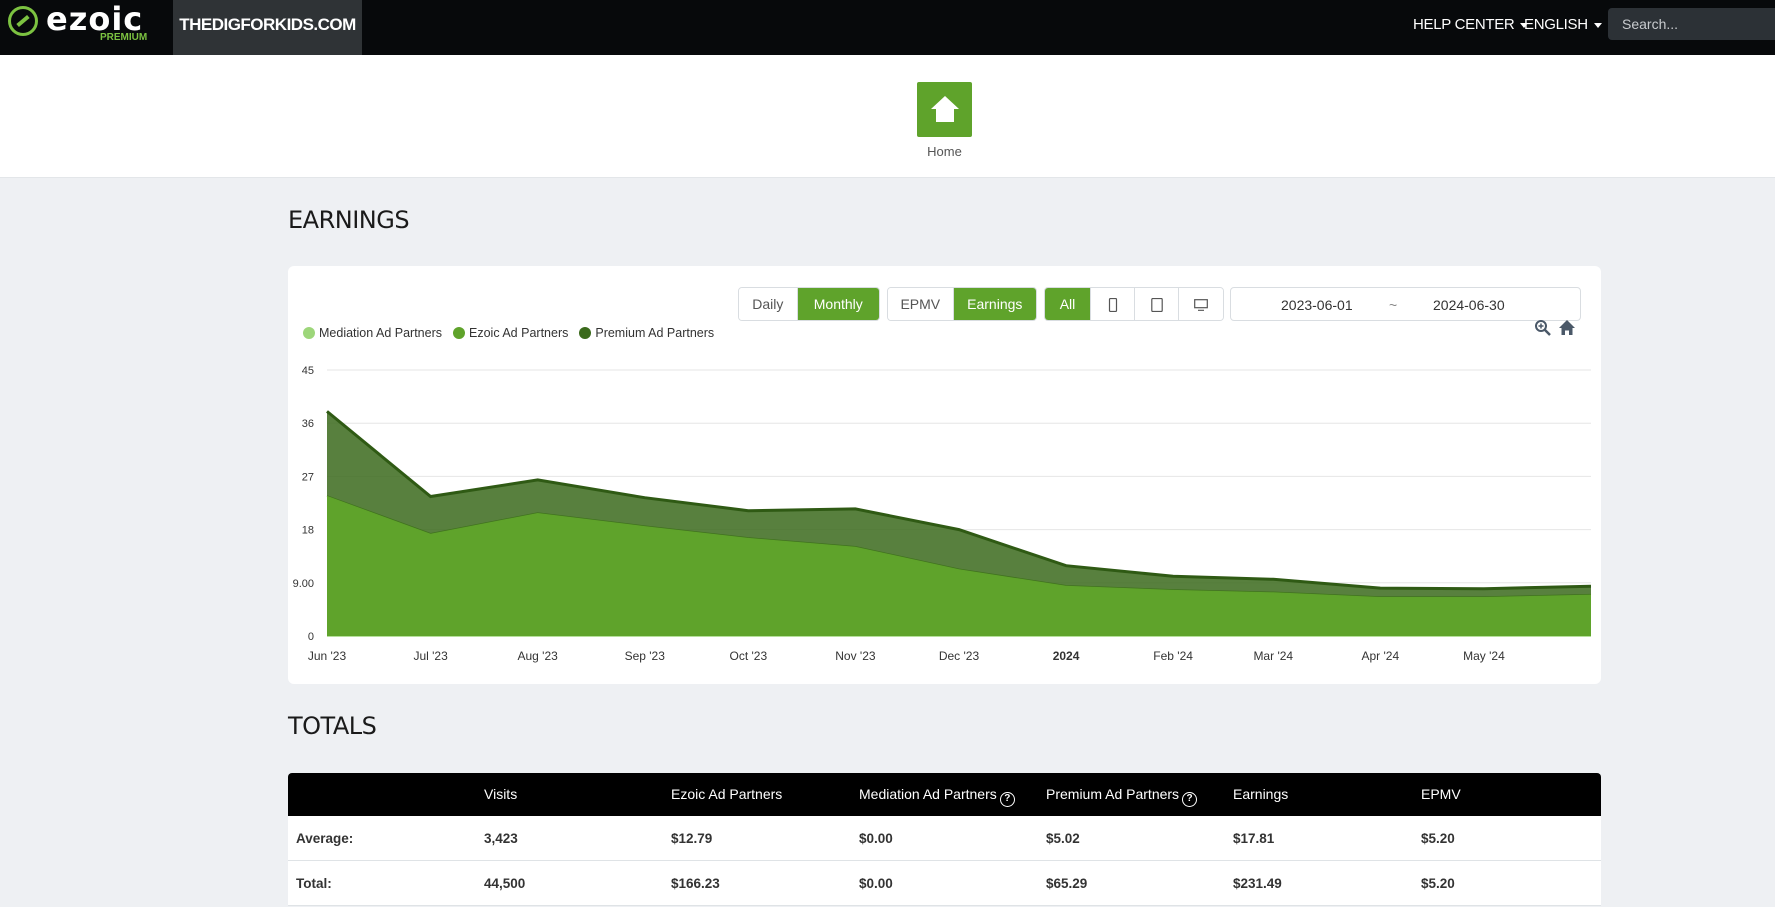  Describe the element at coordinates (1173, 656) in the screenshot. I see `x-tick-label: Feb '24` at that location.